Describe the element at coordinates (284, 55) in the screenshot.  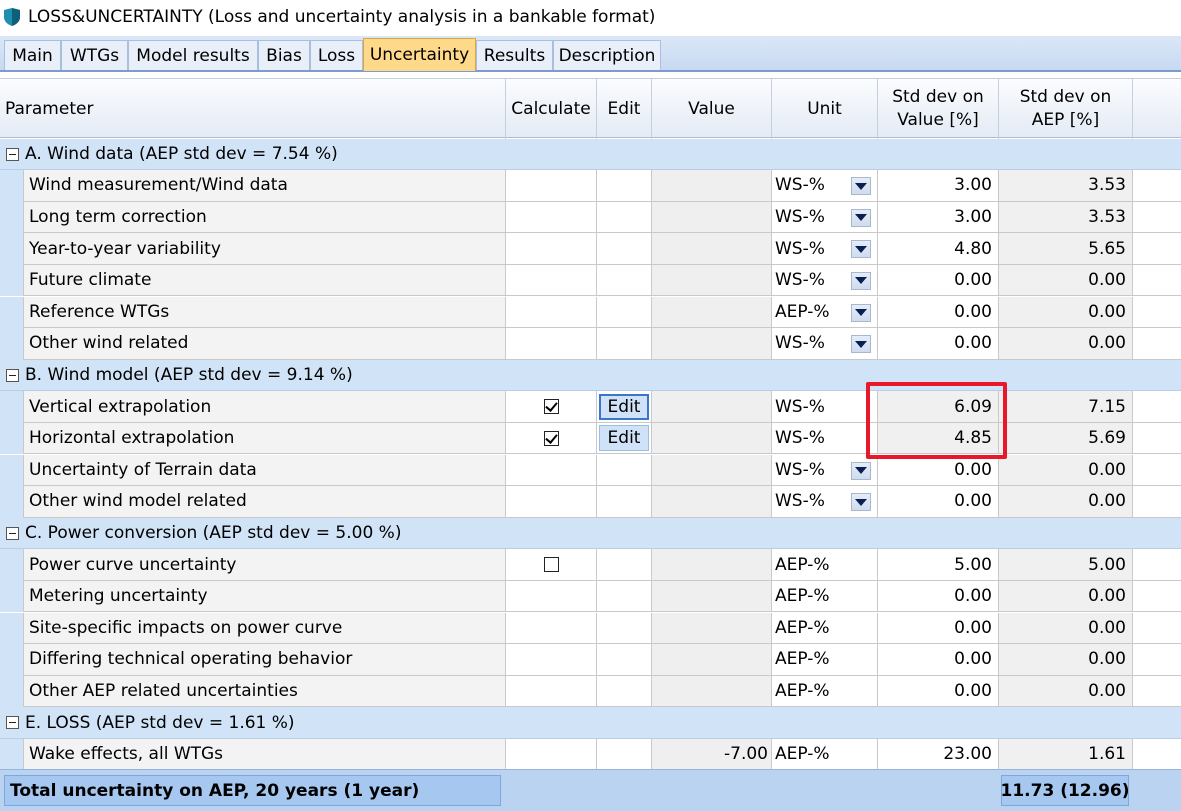
I see `tab-bias: Bias` at that location.